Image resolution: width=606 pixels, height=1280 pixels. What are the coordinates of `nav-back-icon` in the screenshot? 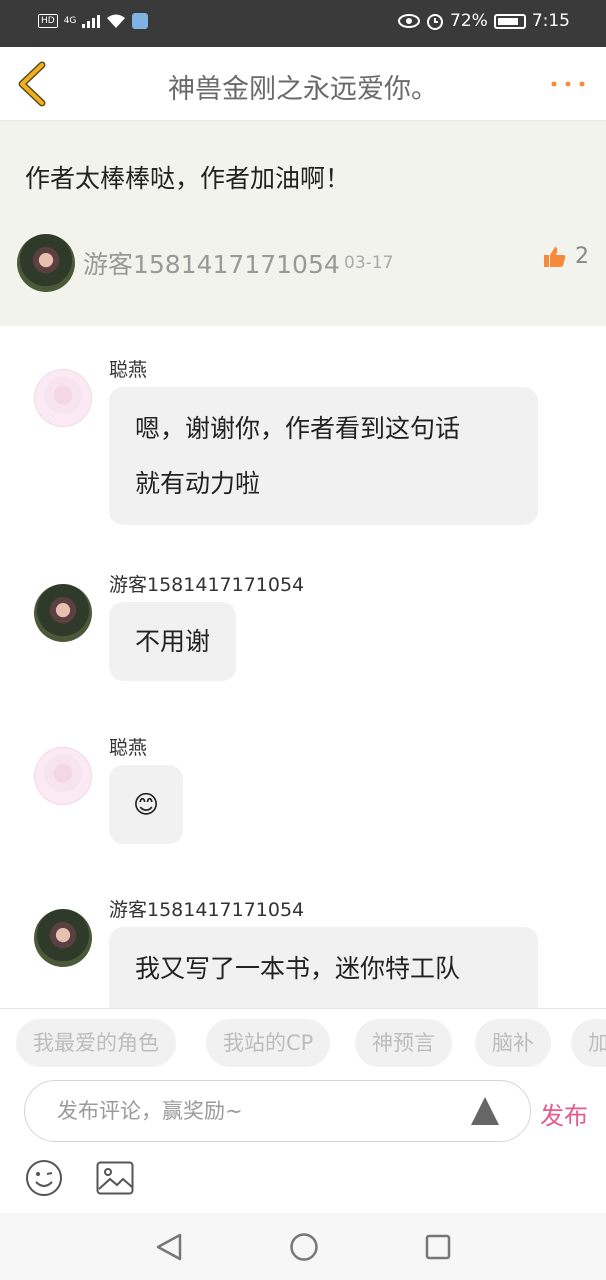 It's located at (169, 1247).